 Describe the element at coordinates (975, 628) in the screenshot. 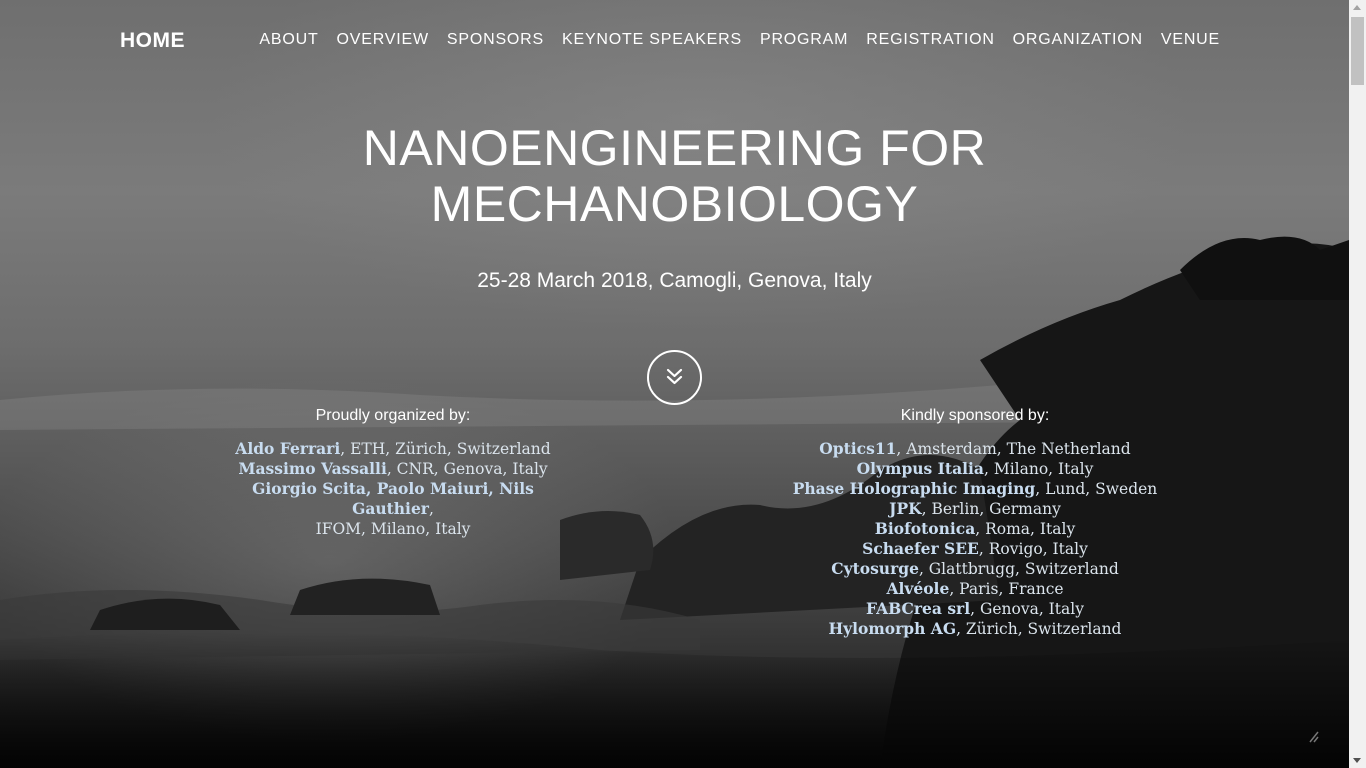

I see `list-item: Hylomorph AG, Zürich, Switzerland` at that location.